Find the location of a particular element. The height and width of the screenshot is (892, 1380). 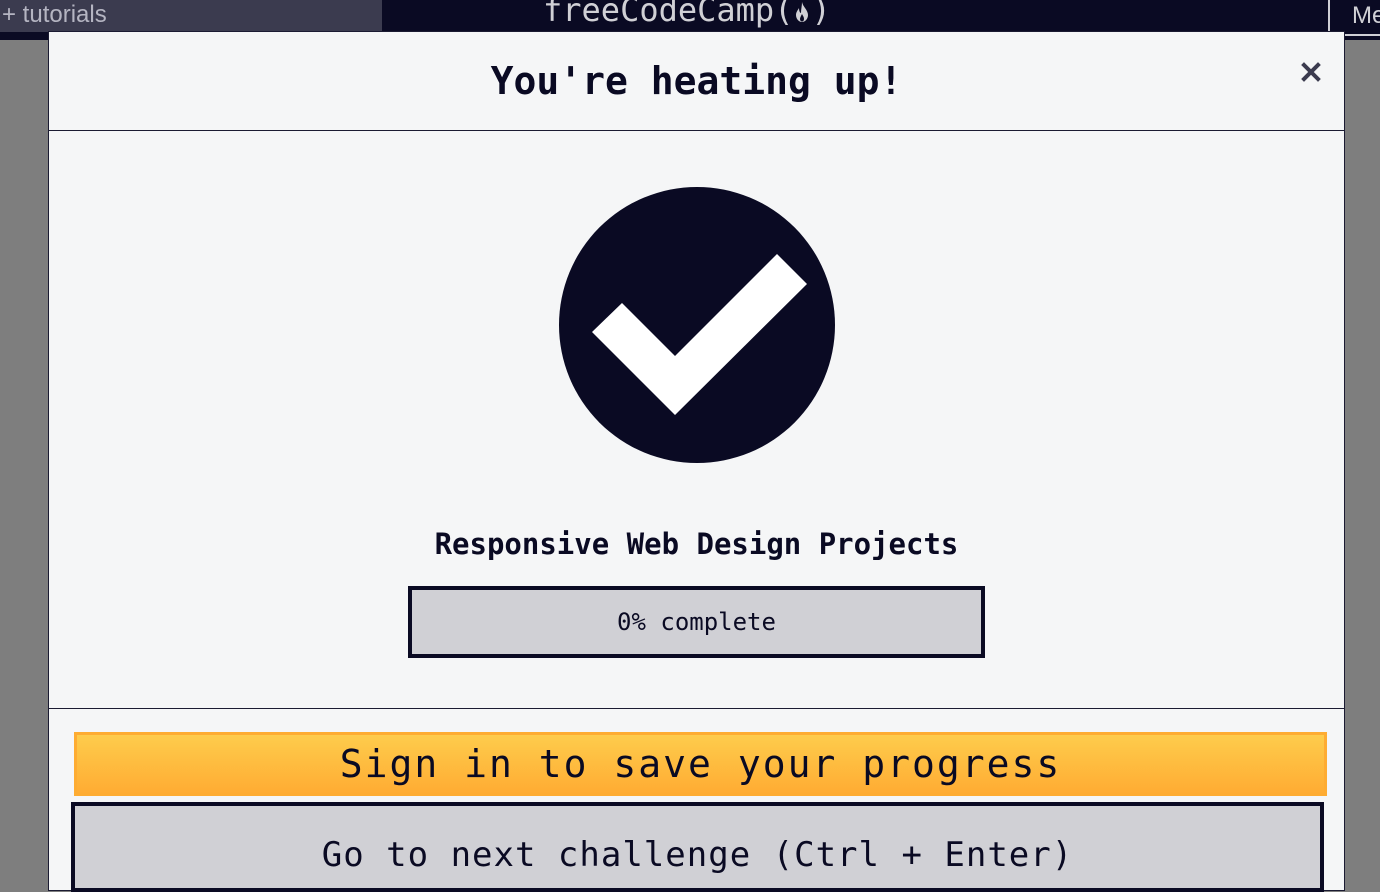

check-circle-icon is located at coordinates (697, 325).